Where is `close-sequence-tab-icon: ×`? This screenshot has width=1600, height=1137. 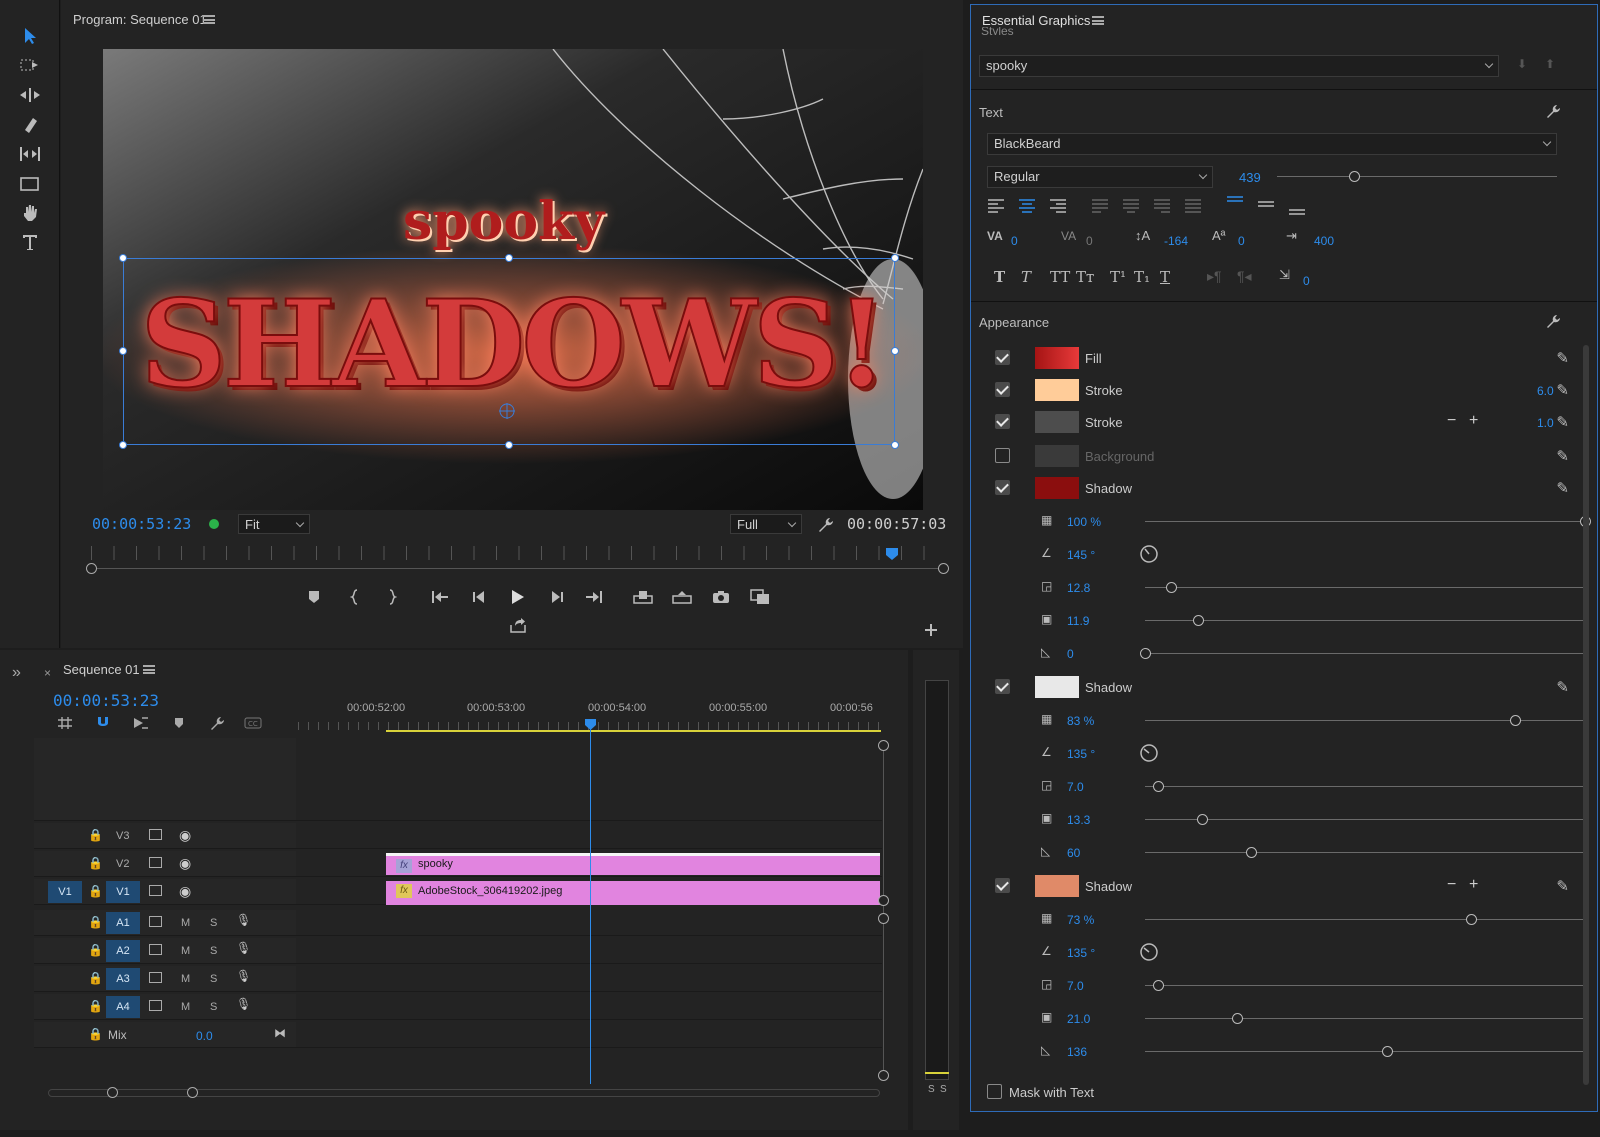 close-sequence-tab-icon: × is located at coordinates (47, 673).